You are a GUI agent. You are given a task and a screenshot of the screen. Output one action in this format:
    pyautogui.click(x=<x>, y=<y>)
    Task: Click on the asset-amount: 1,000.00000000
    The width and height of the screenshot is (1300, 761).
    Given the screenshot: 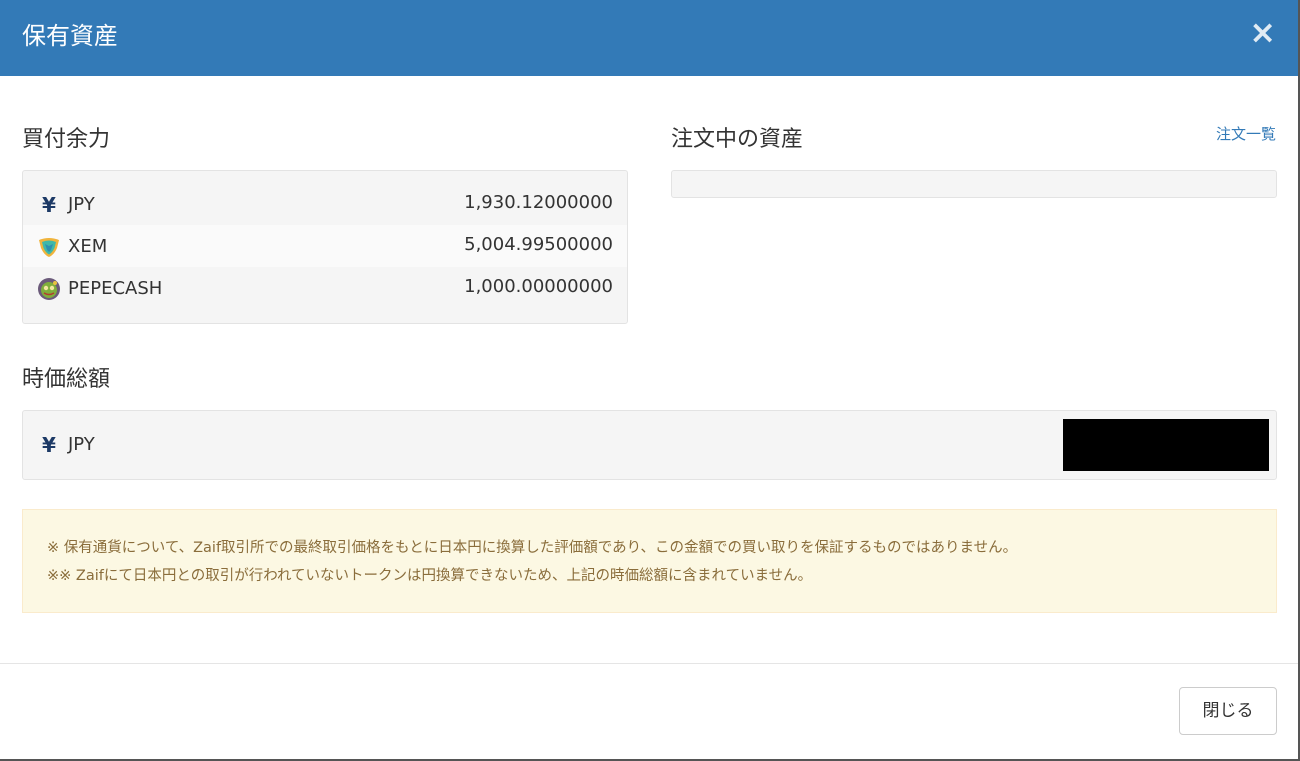 What is the action you would take?
    pyautogui.click(x=538, y=286)
    